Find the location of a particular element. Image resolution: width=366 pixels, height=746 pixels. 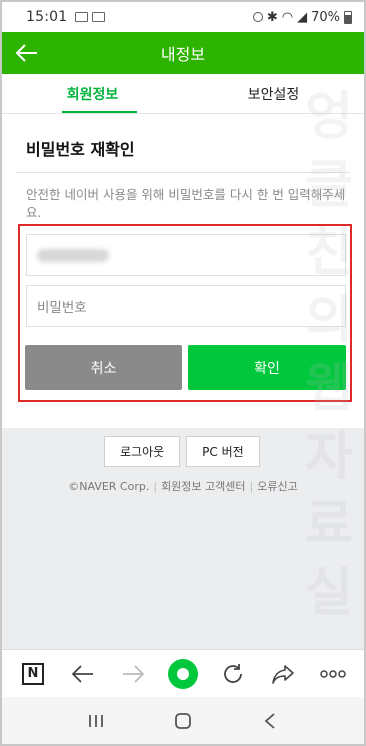

refresh-button is located at coordinates (233, 674).